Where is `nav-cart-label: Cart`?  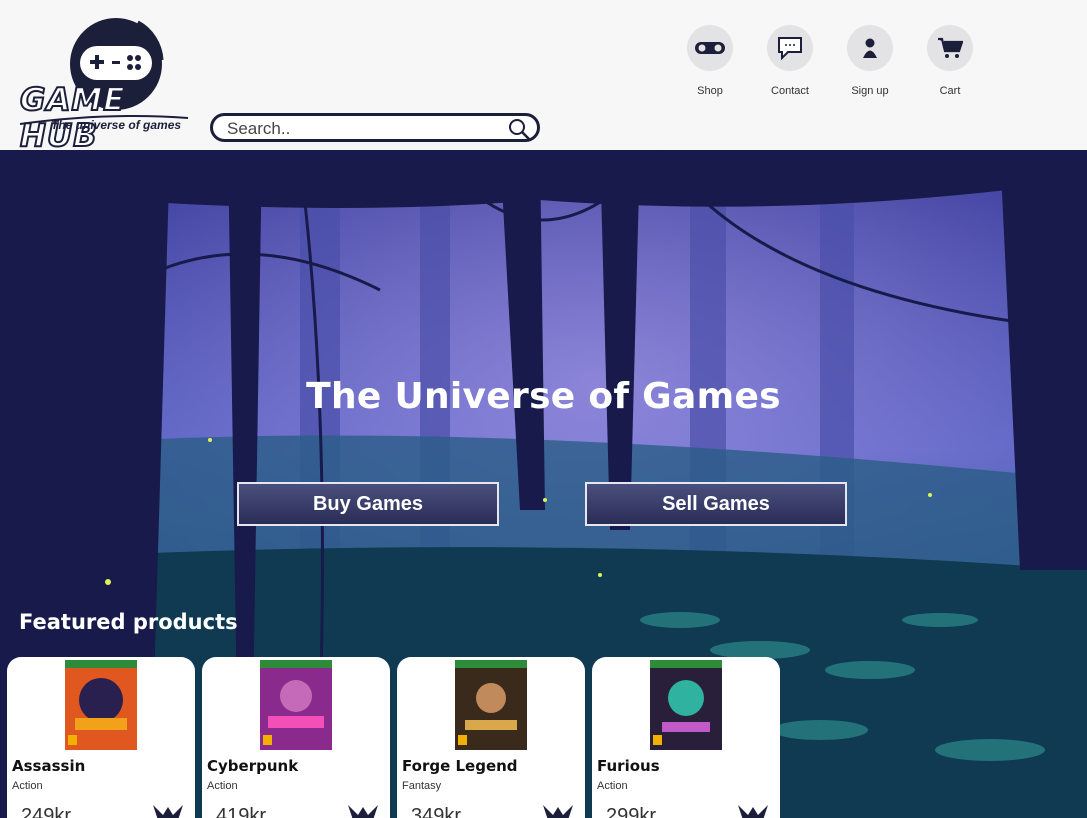 nav-cart-label: Cart is located at coordinates (950, 91).